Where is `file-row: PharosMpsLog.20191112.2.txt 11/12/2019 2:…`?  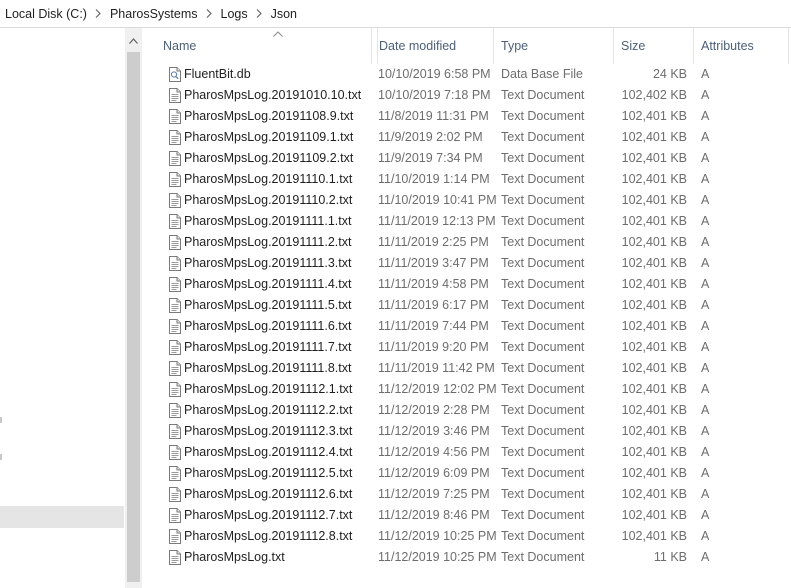
file-row: PharosMpsLog.20191112.2.txt 11/12/2019 2:… is located at coordinates (466, 410).